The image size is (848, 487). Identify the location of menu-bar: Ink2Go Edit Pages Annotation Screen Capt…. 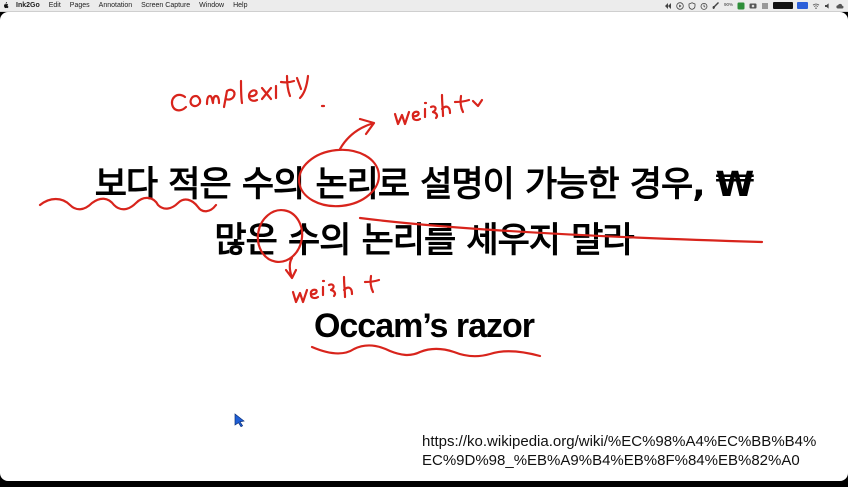
(424, 6).